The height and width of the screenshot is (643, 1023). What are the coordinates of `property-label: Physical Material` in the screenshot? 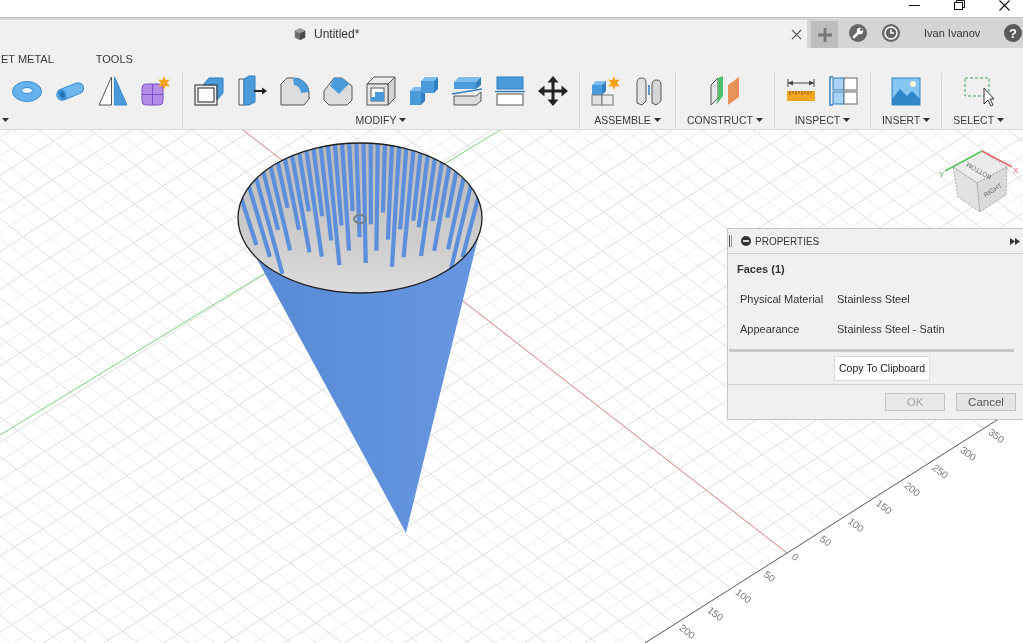 It's located at (782, 299).